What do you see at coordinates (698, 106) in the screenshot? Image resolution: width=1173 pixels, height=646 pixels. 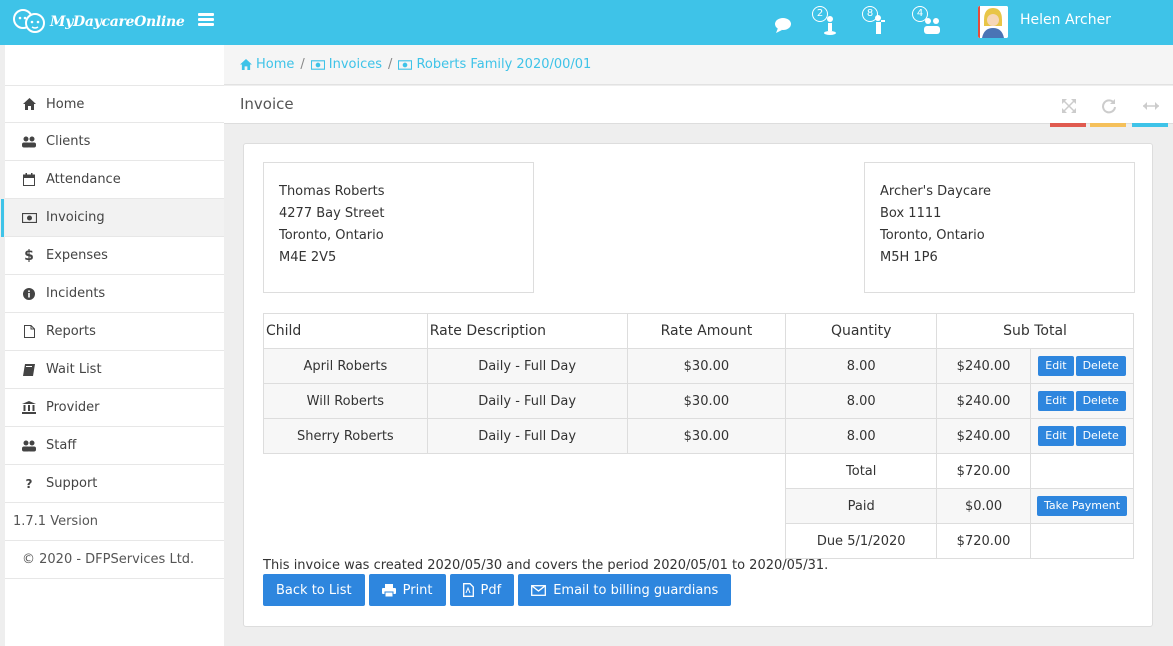 I see `page-header: Invoice` at bounding box center [698, 106].